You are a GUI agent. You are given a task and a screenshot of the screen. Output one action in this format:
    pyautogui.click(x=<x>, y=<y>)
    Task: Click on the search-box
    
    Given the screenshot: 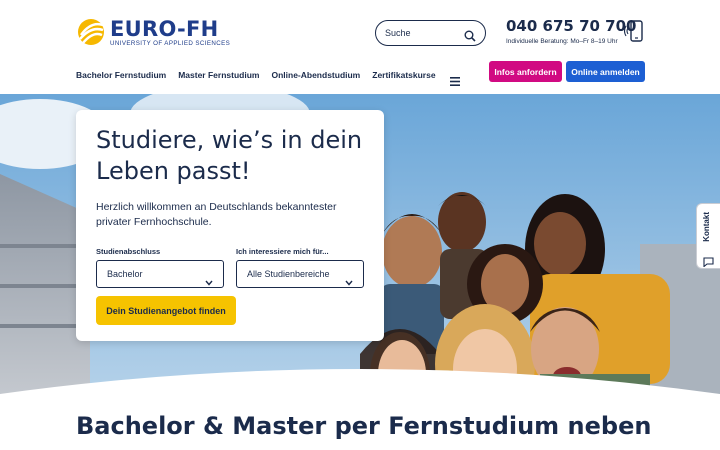 What is the action you would take?
    pyautogui.click(x=430, y=33)
    